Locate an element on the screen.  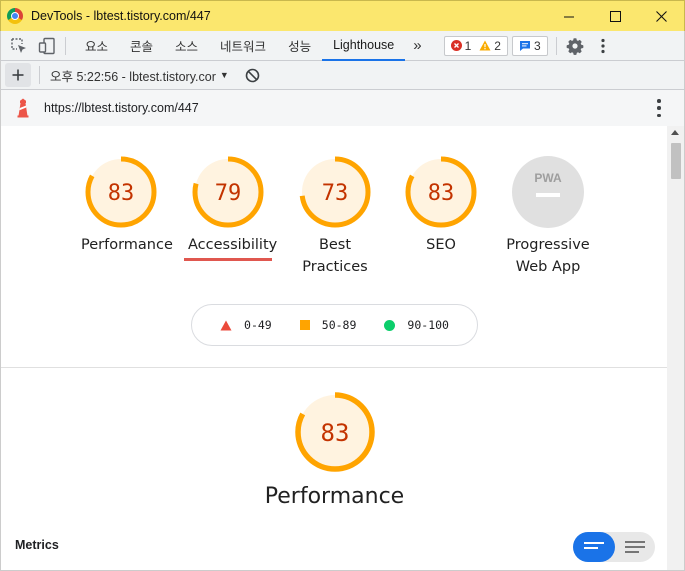
pwa-badge: PWA is located at coordinates (548, 192).